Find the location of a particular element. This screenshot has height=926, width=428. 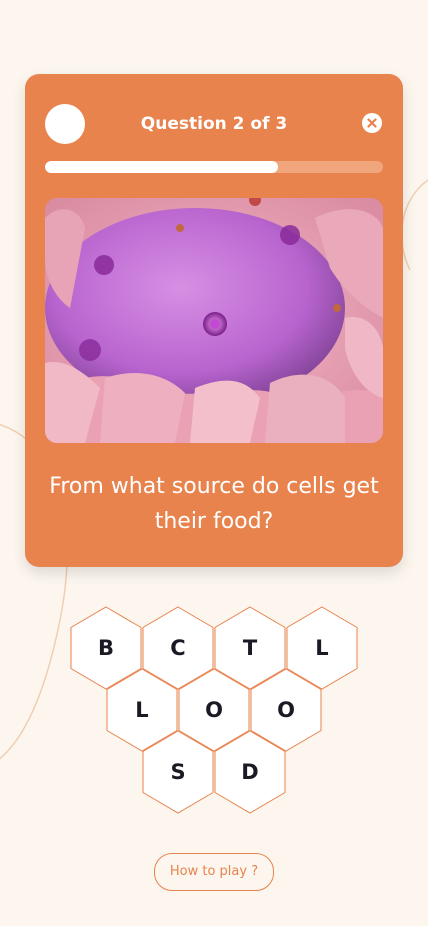

letter-tile: D is located at coordinates (250, 772).